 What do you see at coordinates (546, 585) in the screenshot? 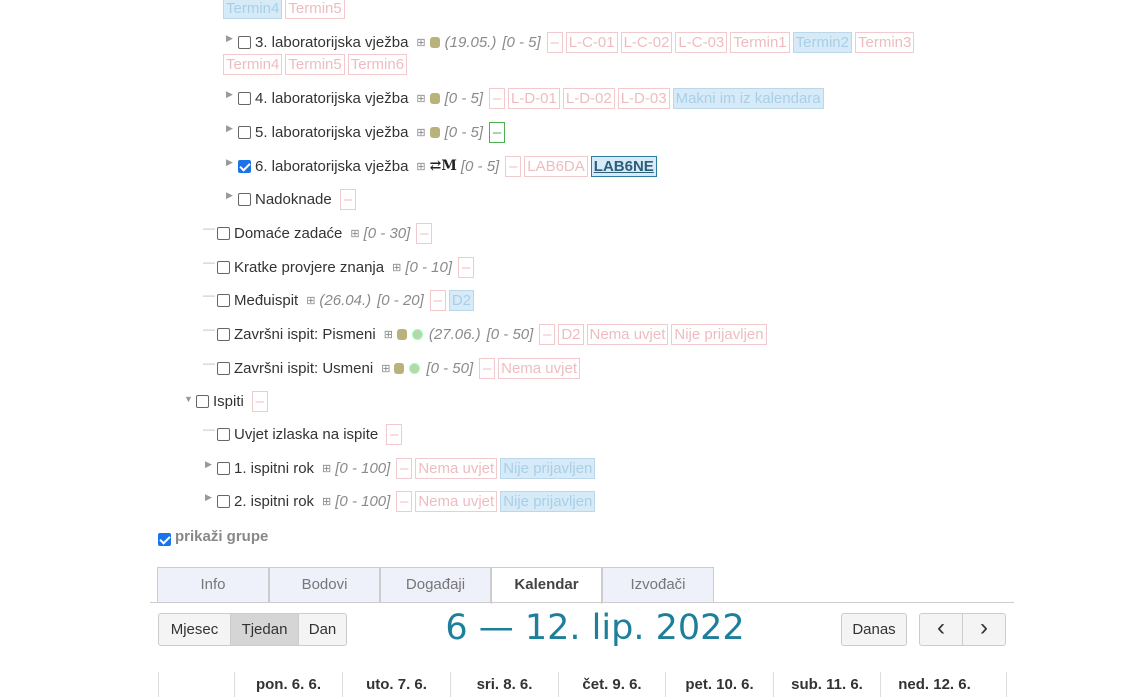
I see `tab-kalendar: Kalendar` at bounding box center [546, 585].